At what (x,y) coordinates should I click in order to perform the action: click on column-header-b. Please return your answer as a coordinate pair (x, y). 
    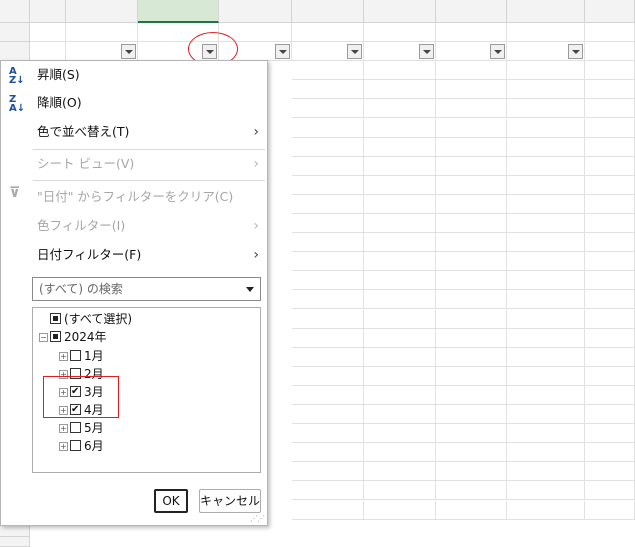
    Looking at the image, I should click on (102, 11).